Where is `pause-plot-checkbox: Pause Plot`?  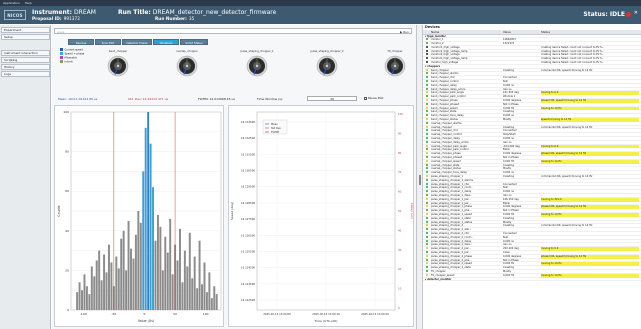 pause-plot-checkbox: Pause Plot is located at coordinates (373, 98).